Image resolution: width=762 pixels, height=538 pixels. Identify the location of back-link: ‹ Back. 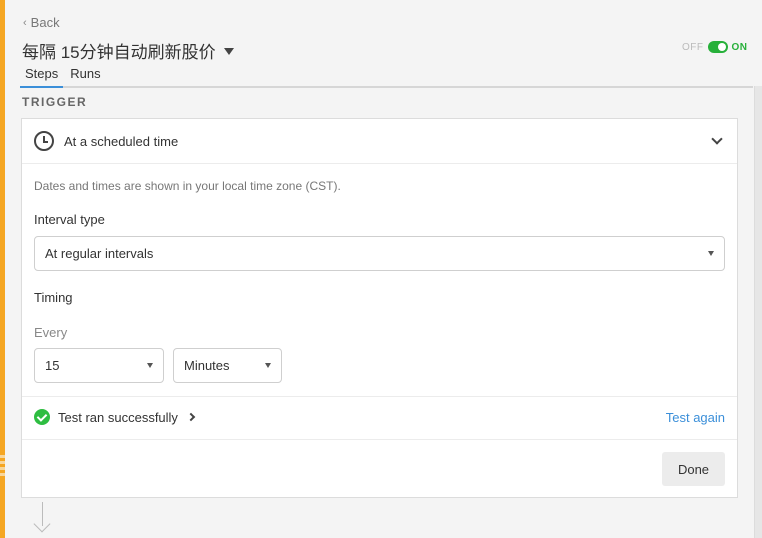
(41, 22).